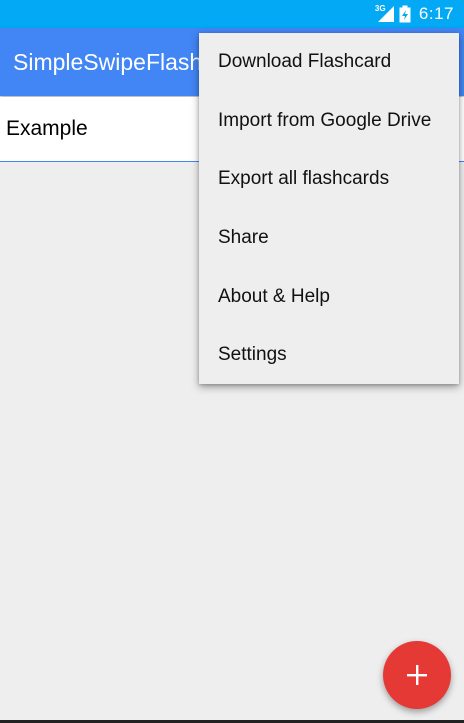 Image resolution: width=464 pixels, height=723 pixels. What do you see at coordinates (232, 14) in the screenshot?
I see `status-bar: 3G 6:17` at bounding box center [232, 14].